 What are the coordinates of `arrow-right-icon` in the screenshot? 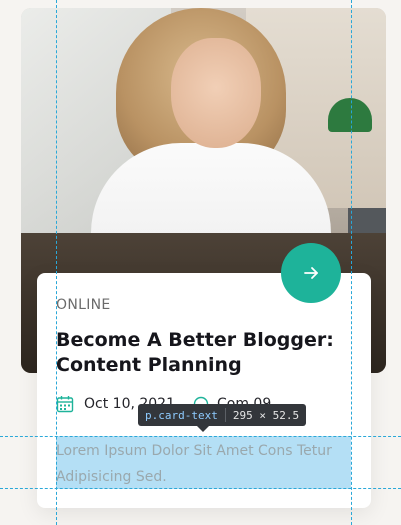 It's located at (311, 273).